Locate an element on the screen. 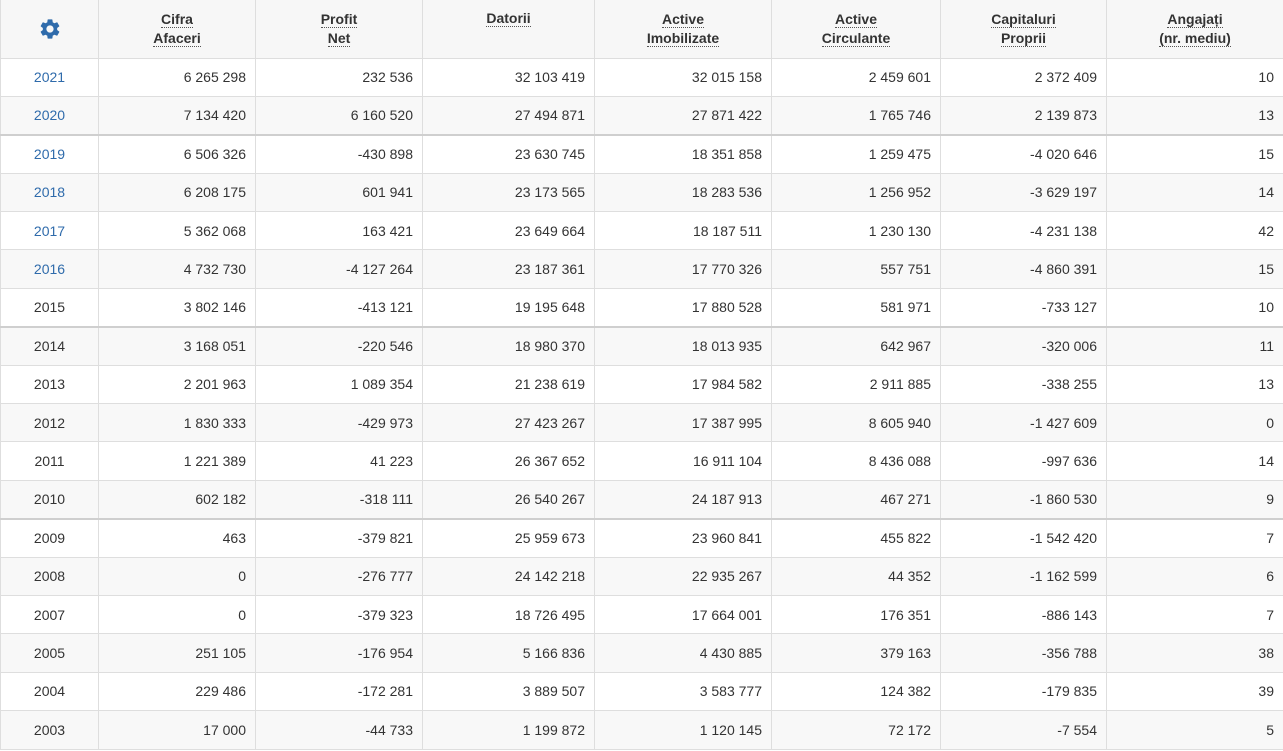  active-circulante-cell: 2 459 601 is located at coordinates (856, 77).